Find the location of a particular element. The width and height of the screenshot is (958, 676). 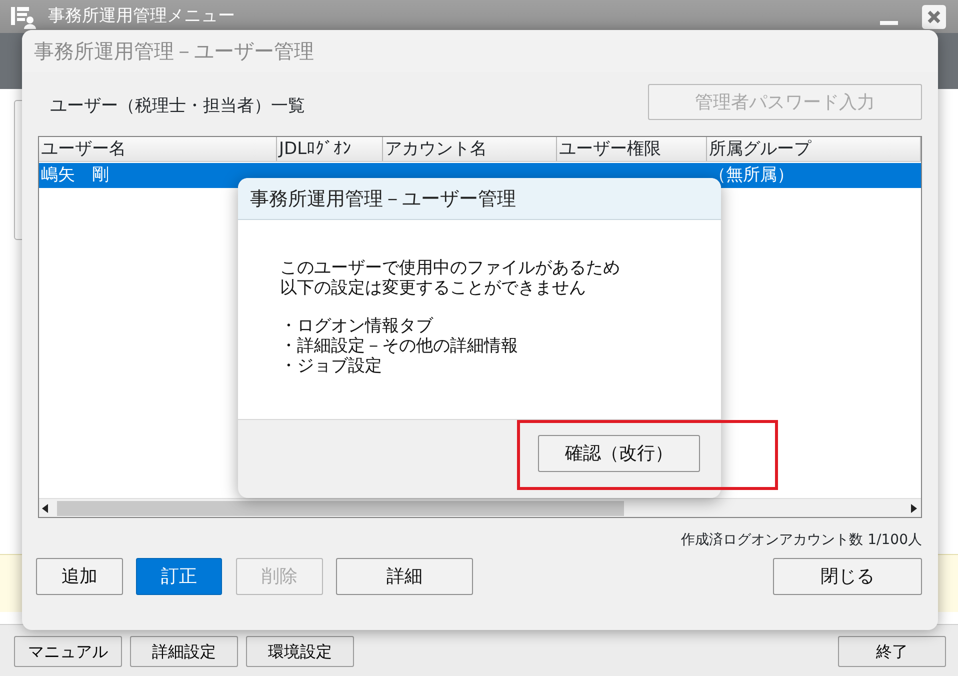

list-label: ユーザー（税理士・担当者）一覧 is located at coordinates (177, 106).